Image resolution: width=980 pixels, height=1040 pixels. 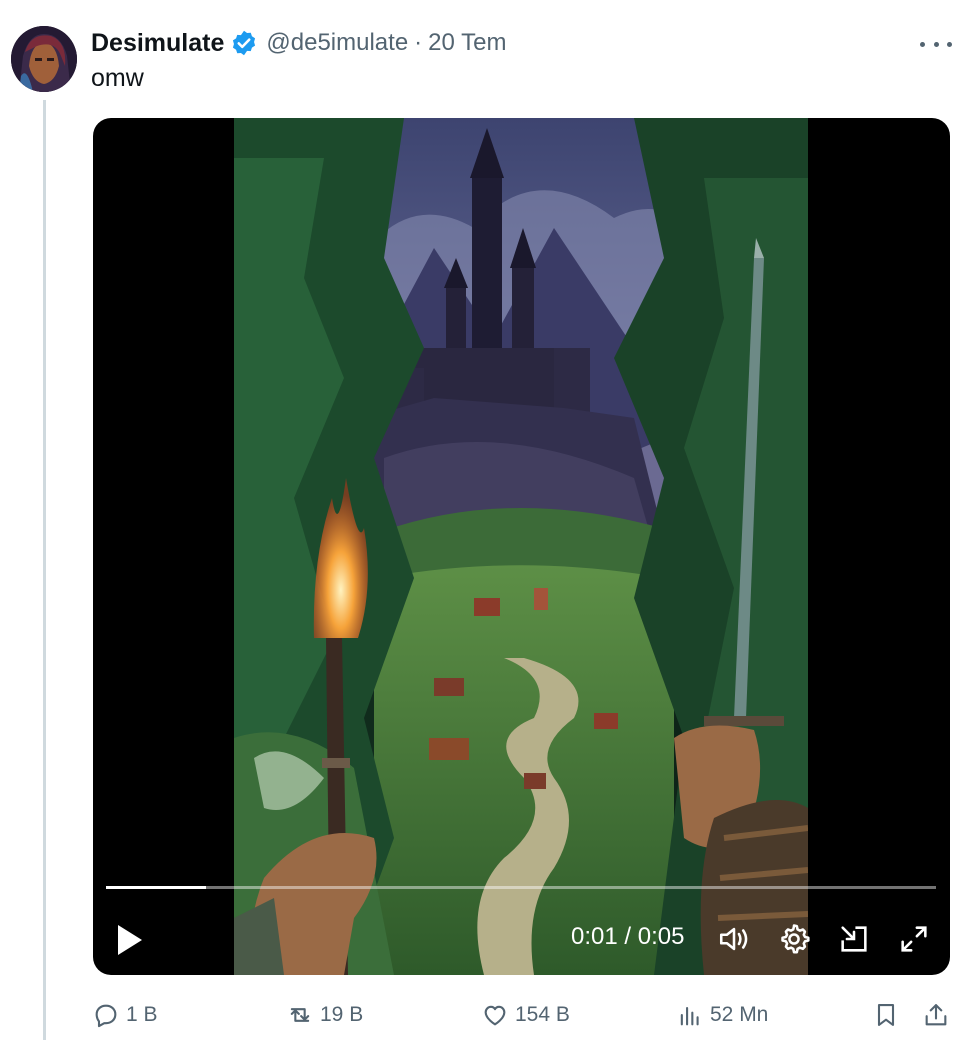 I want to click on fullscreen-icon, so click(x=914, y=939).